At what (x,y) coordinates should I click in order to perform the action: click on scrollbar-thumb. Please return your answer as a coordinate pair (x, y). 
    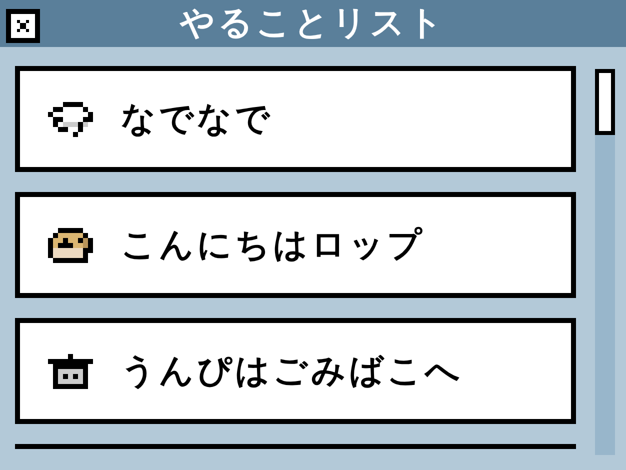
    Looking at the image, I should click on (605, 102).